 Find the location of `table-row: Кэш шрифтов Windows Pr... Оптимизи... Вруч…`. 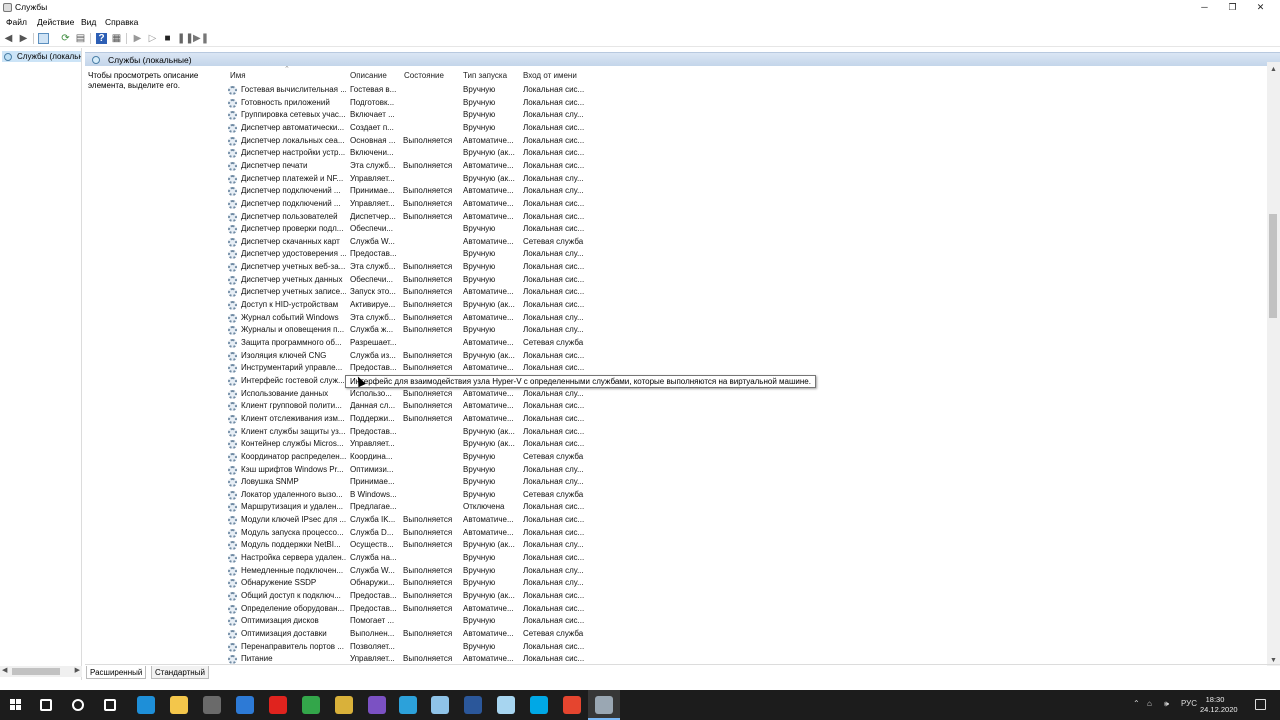

table-row: Кэш шрифтов Windows Pr... Оптимизи... Вруч… is located at coordinates (455, 470).